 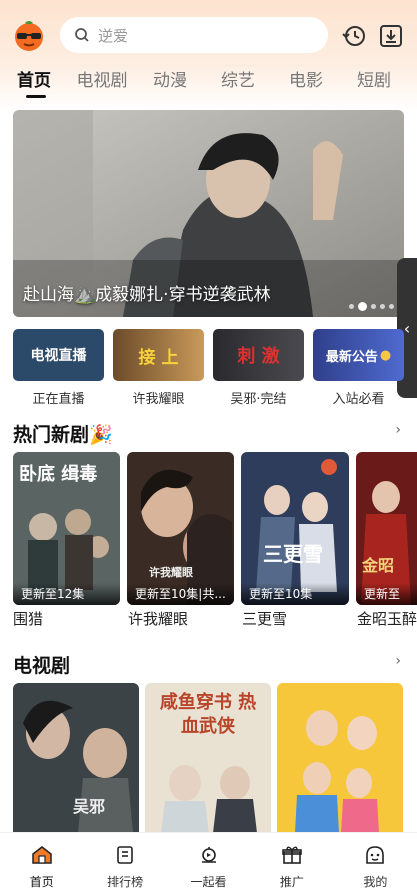 What do you see at coordinates (158, 618) in the screenshot?
I see `poster-title: 许我耀眼` at bounding box center [158, 618].